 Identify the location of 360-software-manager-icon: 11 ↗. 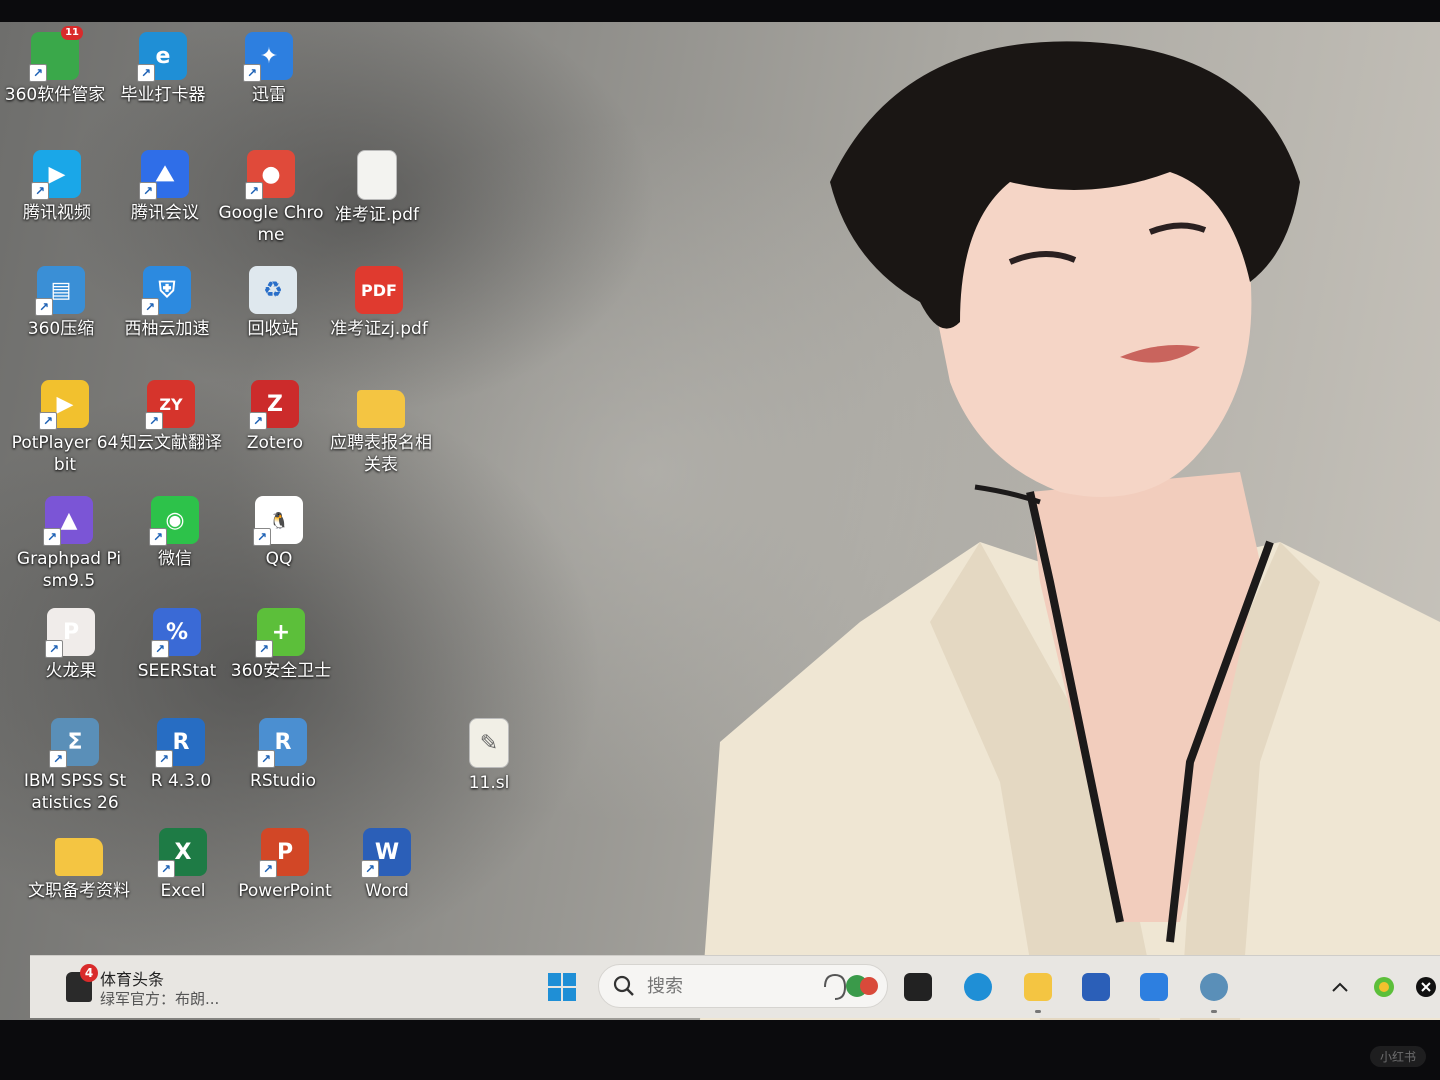
(56, 54).